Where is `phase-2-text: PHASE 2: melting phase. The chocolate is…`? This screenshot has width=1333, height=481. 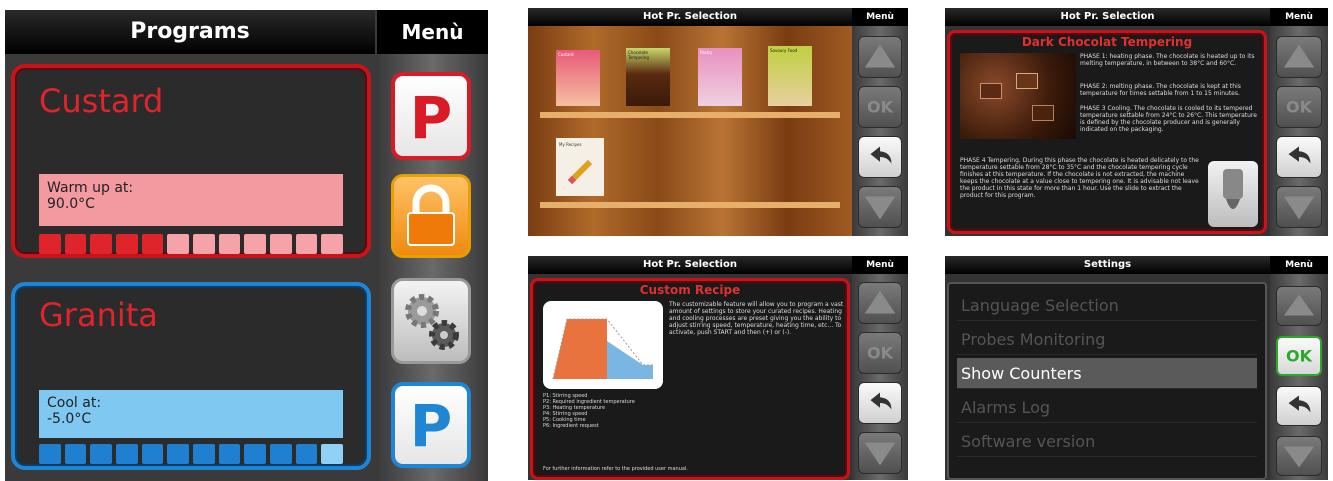
phase-2-text: PHASE 2: melting phase. The chocolate is… is located at coordinates (1160, 90).